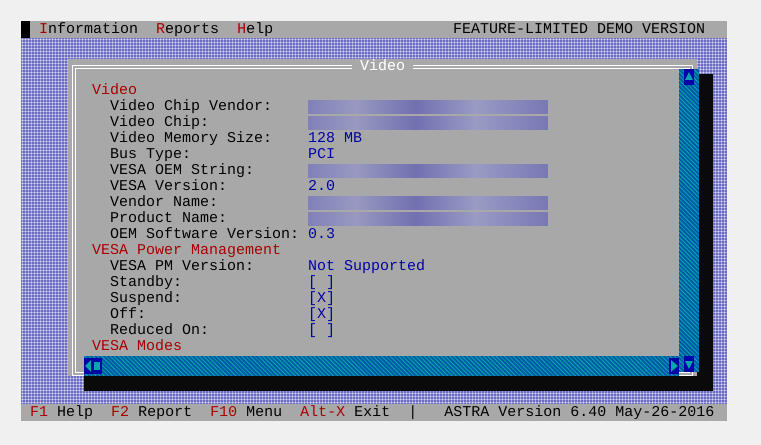 Image resolution: width=761 pixels, height=445 pixels. I want to click on field-value: Not Supported, so click(367, 267).